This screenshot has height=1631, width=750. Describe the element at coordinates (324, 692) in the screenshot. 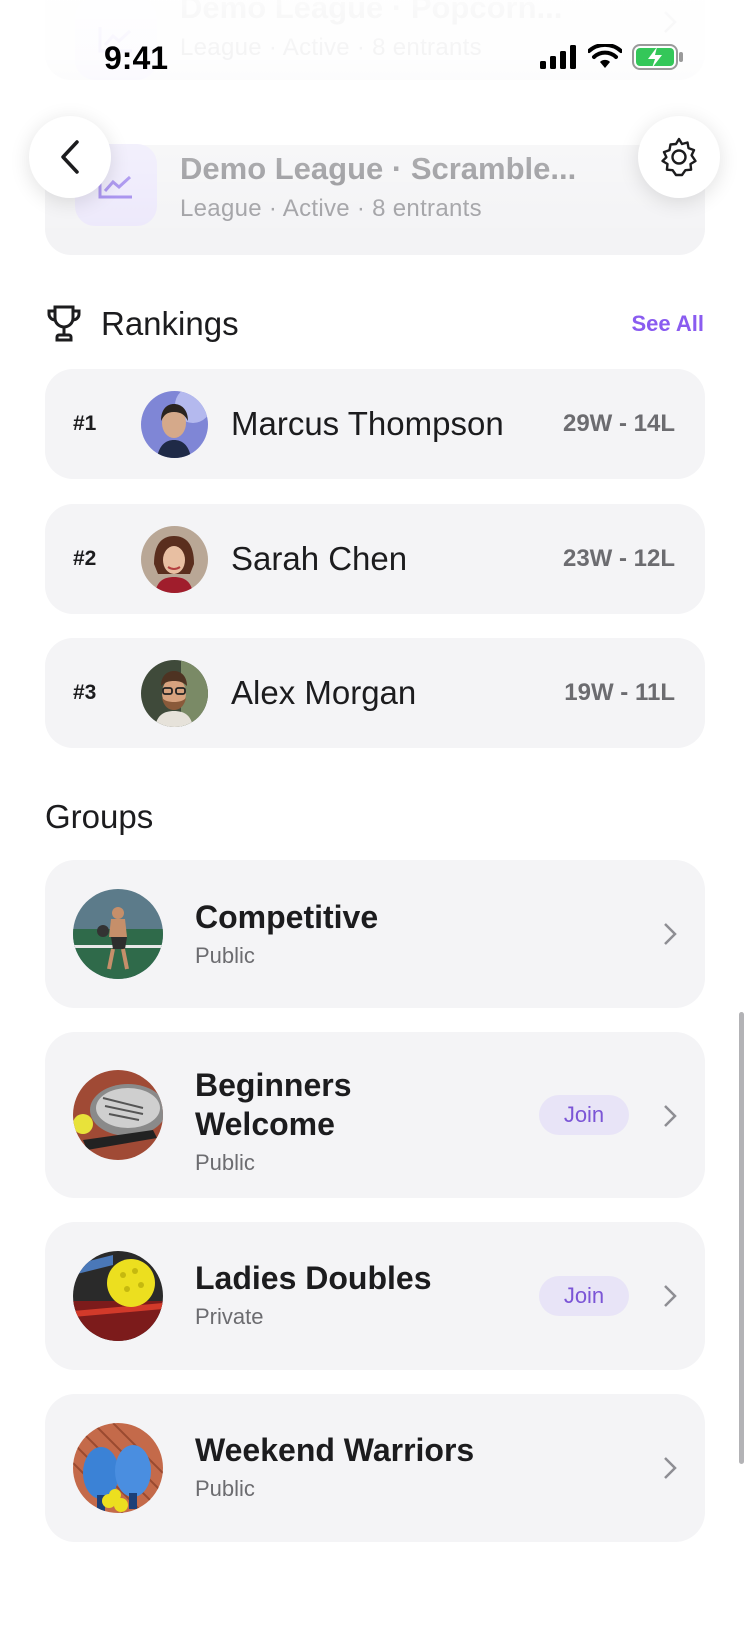

I see `player-name: Alex Morgan` at that location.